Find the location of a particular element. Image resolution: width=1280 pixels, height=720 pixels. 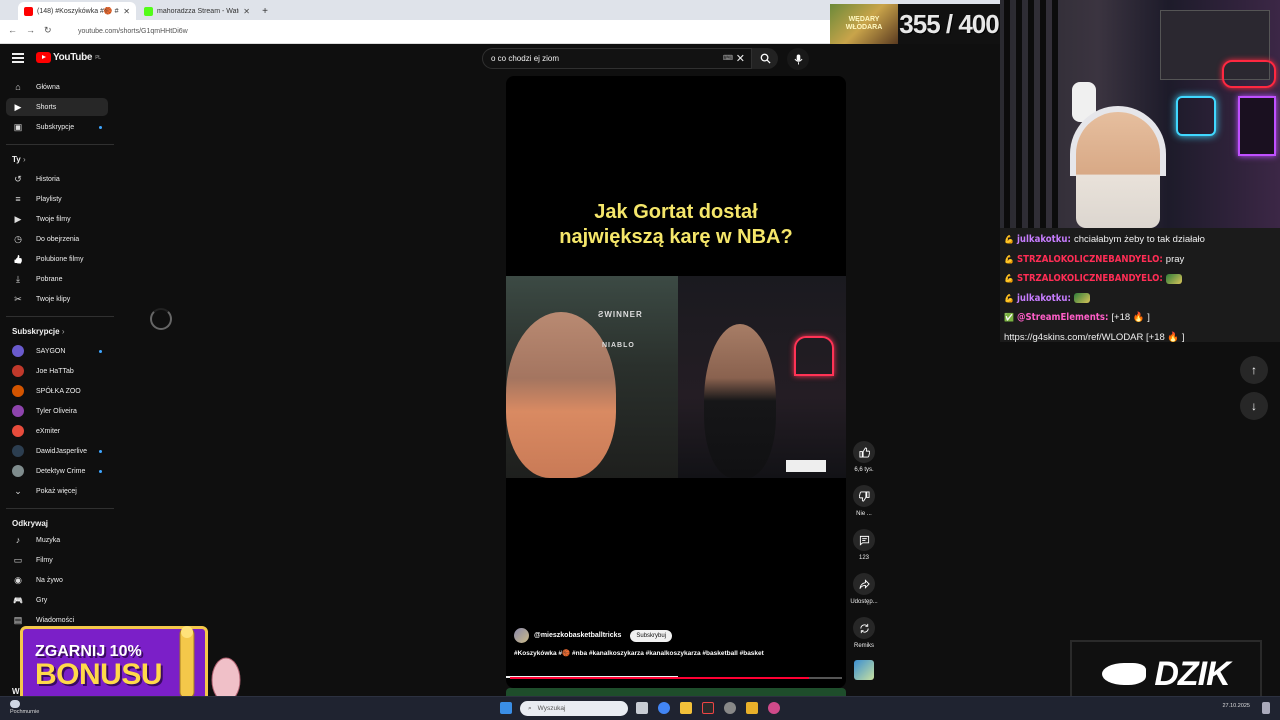

headline-line-1: Jak Gortat dostał is located at coordinates (676, 212).